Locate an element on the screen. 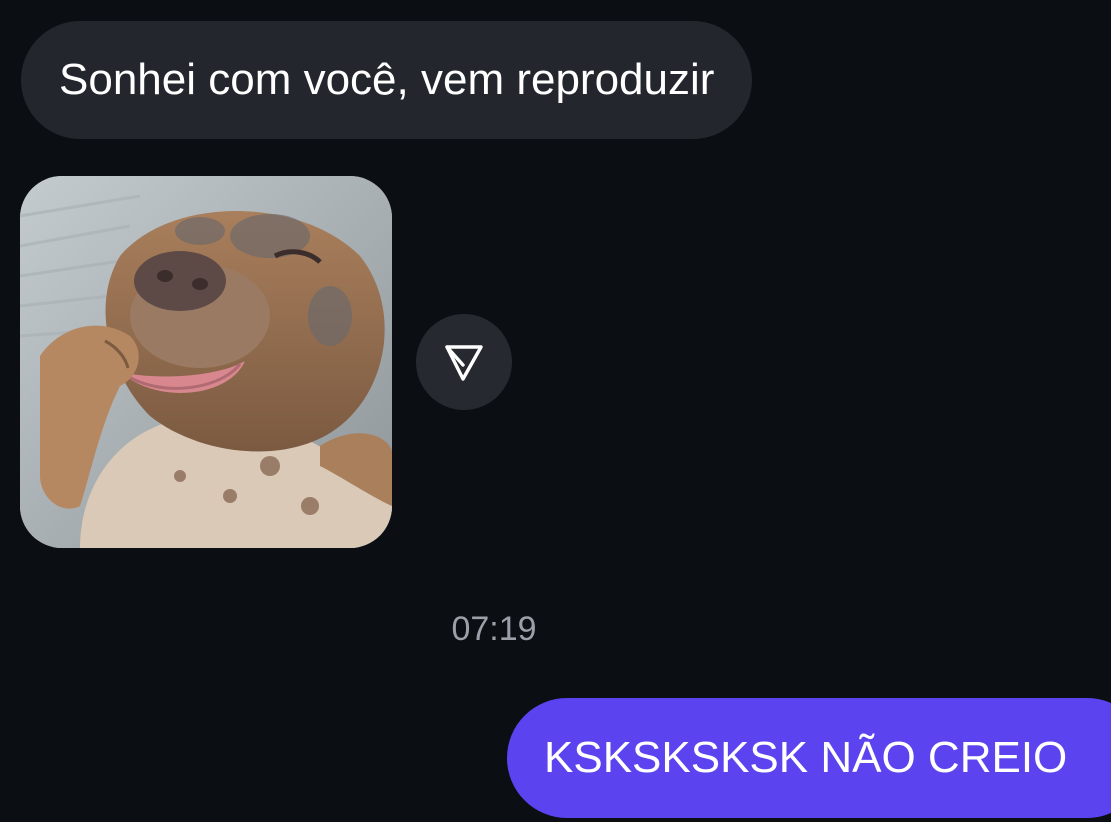 This screenshot has width=1111, height=822. outgoing-message-bubble: KSKSKSKSK NÃO CREIO is located at coordinates (809, 758).